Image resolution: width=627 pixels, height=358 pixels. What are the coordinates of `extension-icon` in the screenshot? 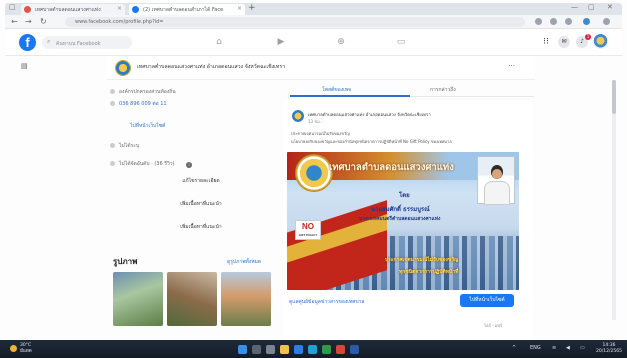 It's located at (538, 21).